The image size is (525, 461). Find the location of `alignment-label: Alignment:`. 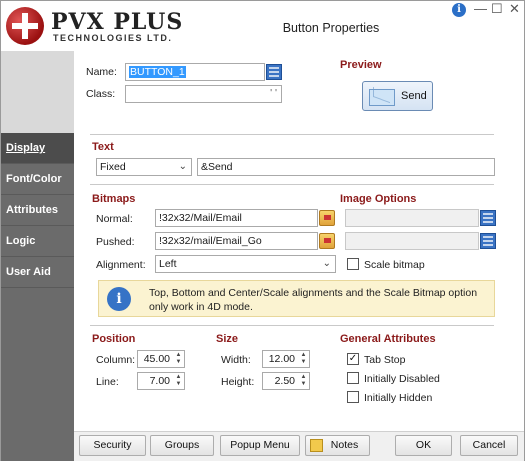

alignment-label: Alignment: is located at coordinates (121, 265).